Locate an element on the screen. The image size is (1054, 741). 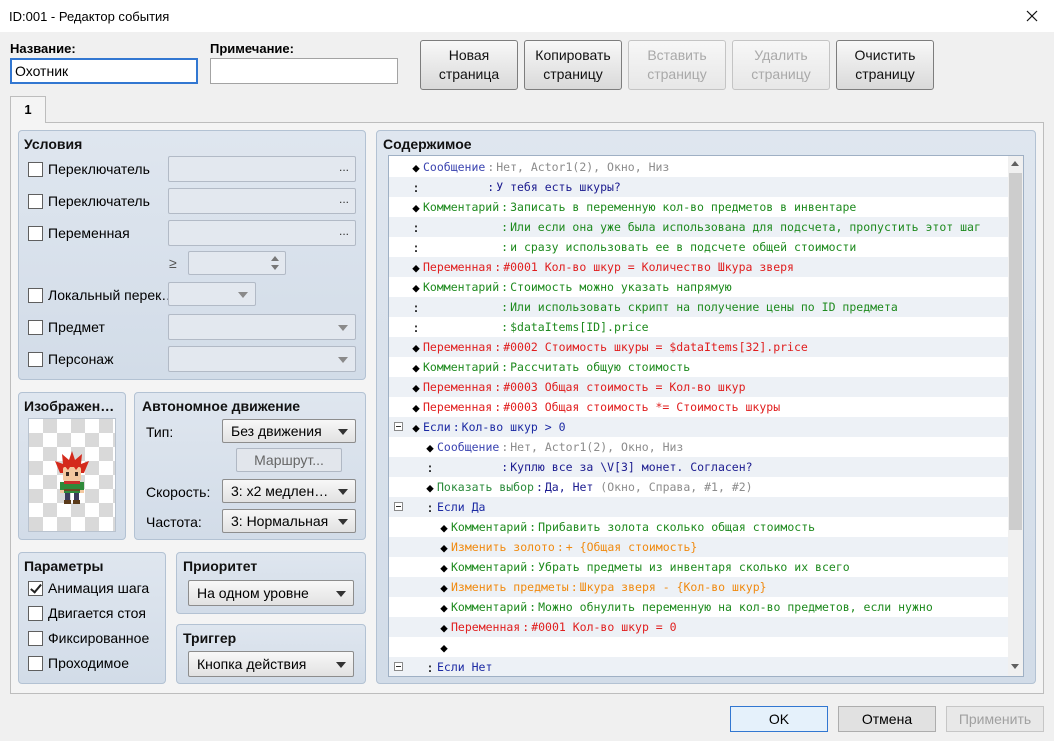
movement-title: Автономное движение is located at coordinates (221, 406).